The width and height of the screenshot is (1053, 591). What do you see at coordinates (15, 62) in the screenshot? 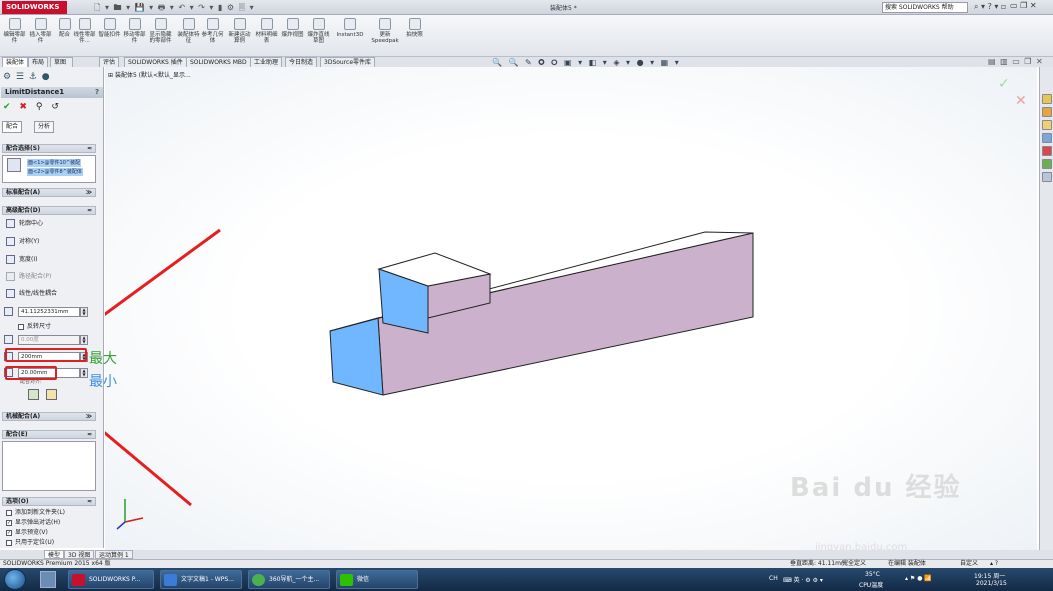
I see `tab-assembly: 装配体` at bounding box center [15, 62].